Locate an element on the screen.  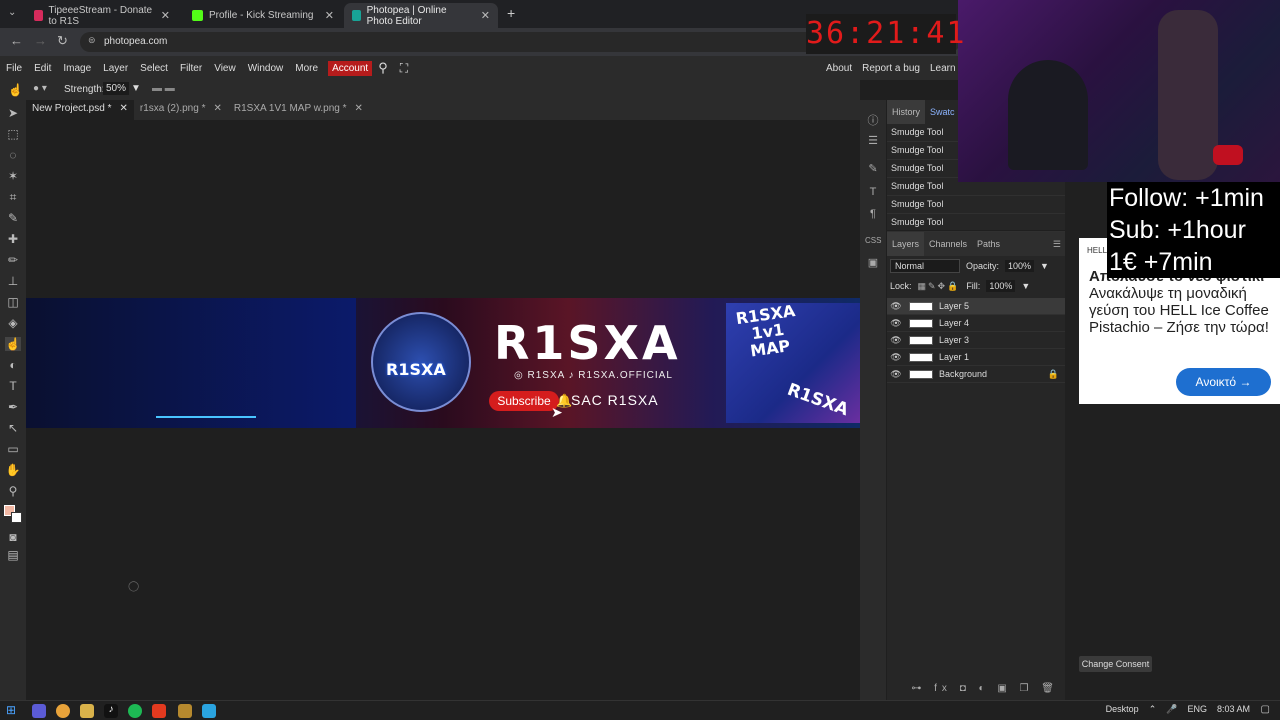
eyedropper-icon: ✎ is located at coordinates (13, 218).